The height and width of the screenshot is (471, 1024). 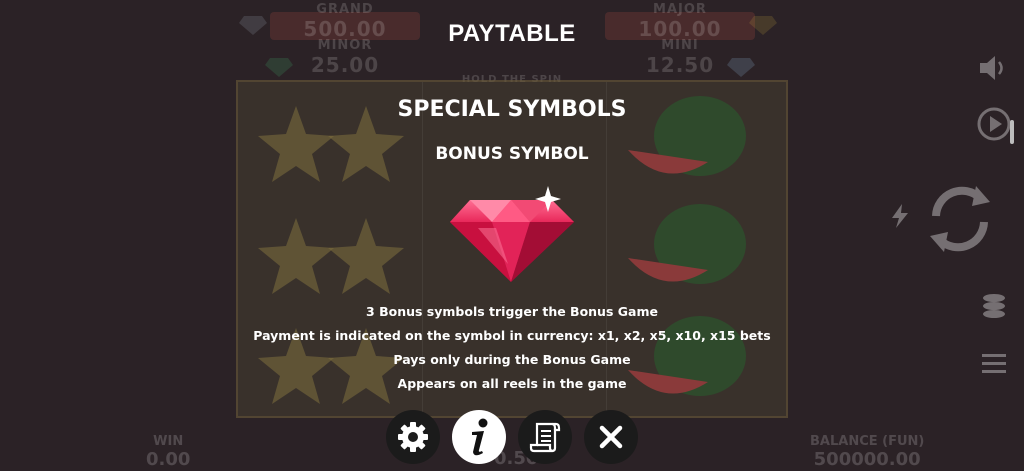 I want to click on info-icon, so click(x=480, y=437).